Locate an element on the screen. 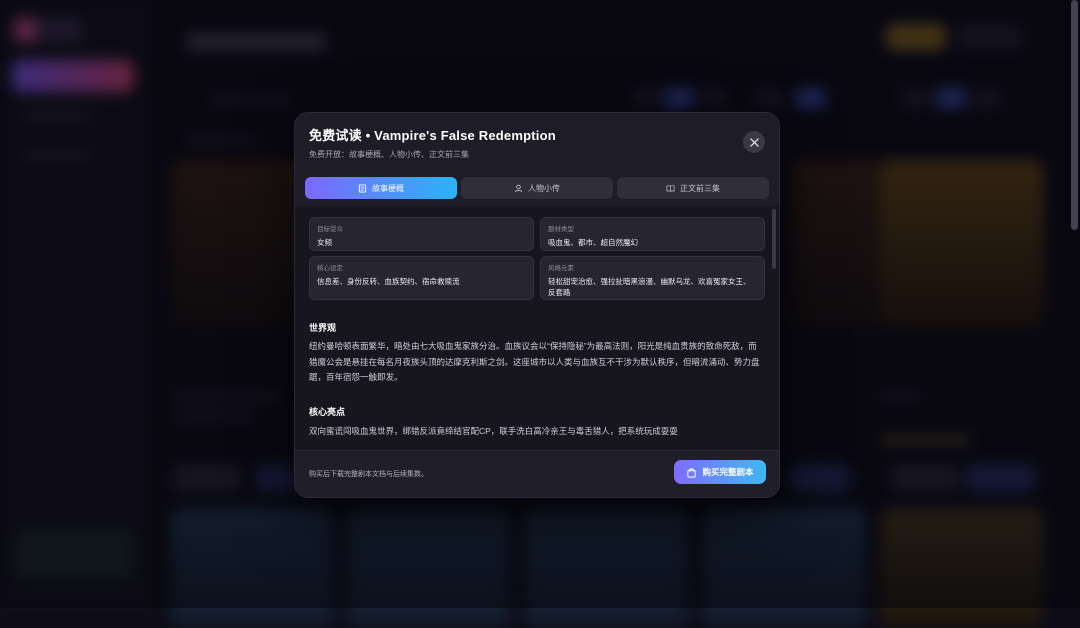 This screenshot has height=628, width=1080. tab-label: 人物小传 is located at coordinates (544, 188).